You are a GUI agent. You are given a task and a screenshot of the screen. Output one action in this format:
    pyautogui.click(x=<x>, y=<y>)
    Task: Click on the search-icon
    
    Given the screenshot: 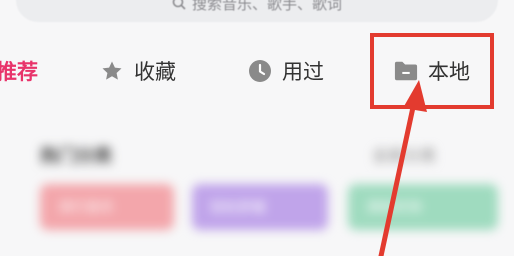 What is the action you would take?
    pyautogui.click(x=179, y=7)
    